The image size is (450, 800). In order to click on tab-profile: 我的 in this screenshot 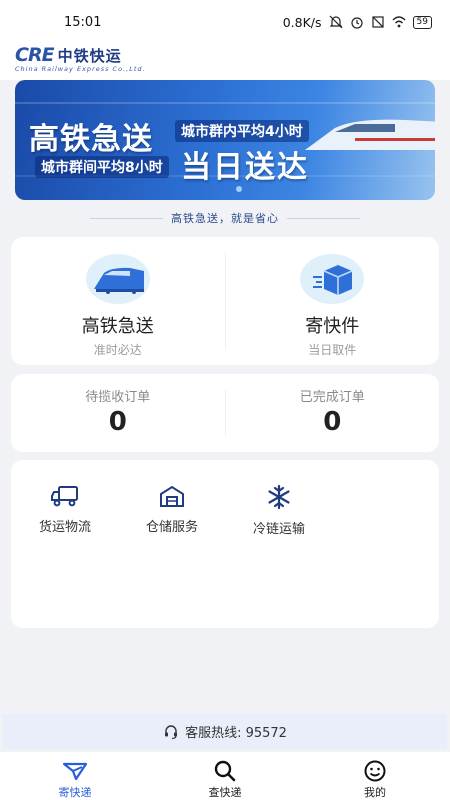, I will do `click(375, 776)`.